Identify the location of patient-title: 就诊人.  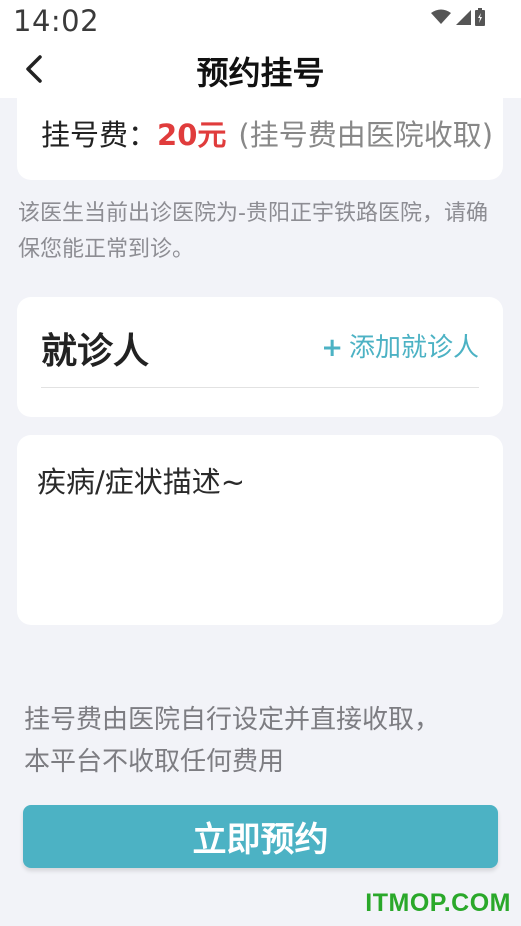
(95, 351).